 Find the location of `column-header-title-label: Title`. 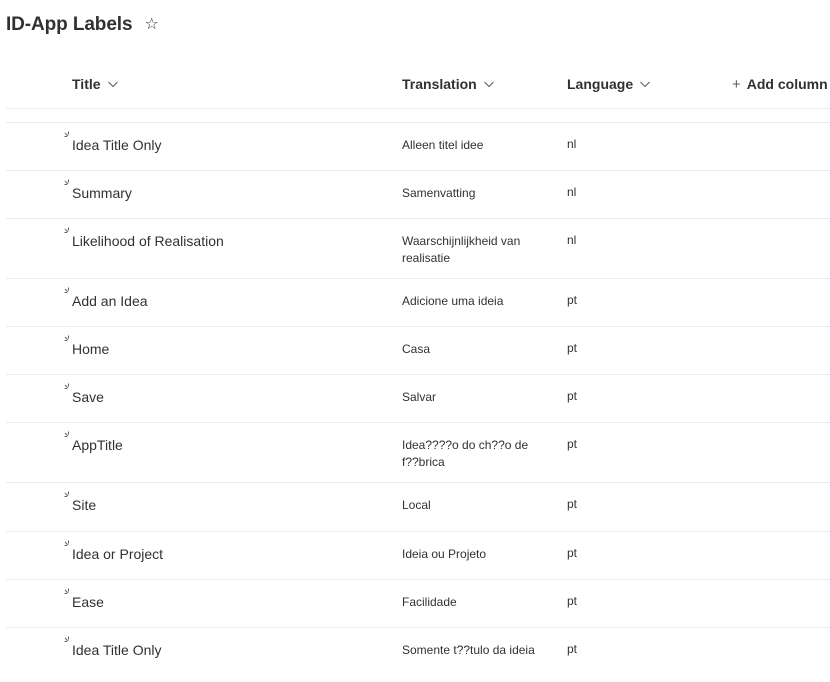

column-header-title-label: Title is located at coordinates (86, 84).